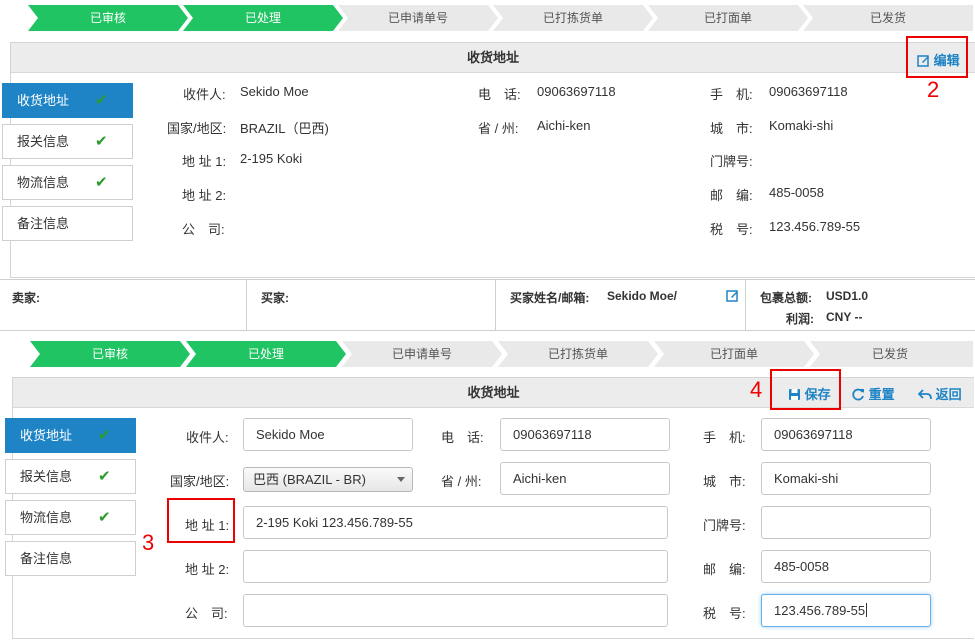 This screenshot has height=640, width=975. What do you see at coordinates (786, 298) in the screenshot?
I see `total-label: 包裹总额:` at bounding box center [786, 298].